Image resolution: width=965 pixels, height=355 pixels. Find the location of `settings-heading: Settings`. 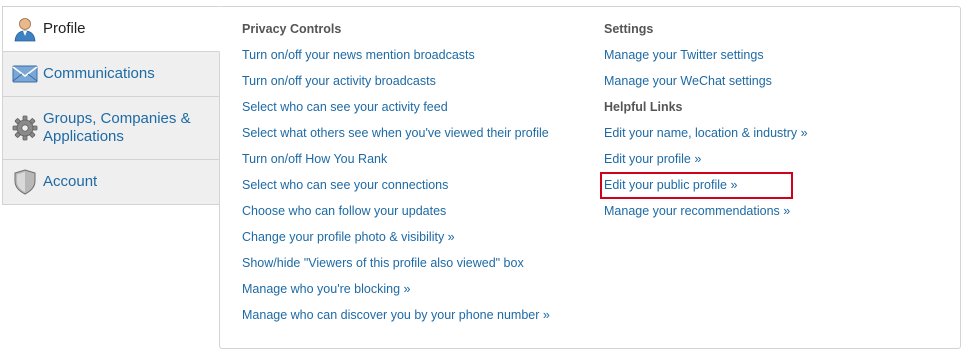

settings-heading: Settings is located at coordinates (629, 29).